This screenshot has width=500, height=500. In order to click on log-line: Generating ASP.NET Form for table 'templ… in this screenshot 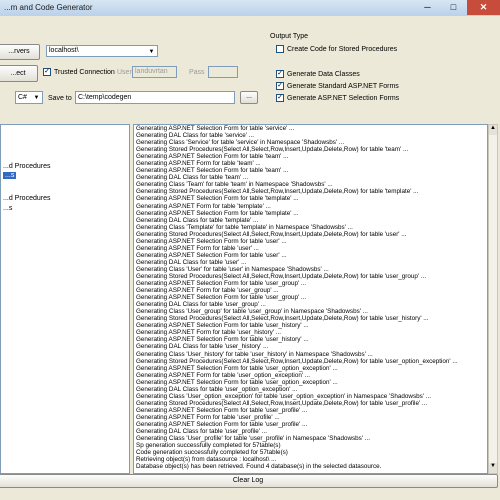, I will do `click(203, 206)`.